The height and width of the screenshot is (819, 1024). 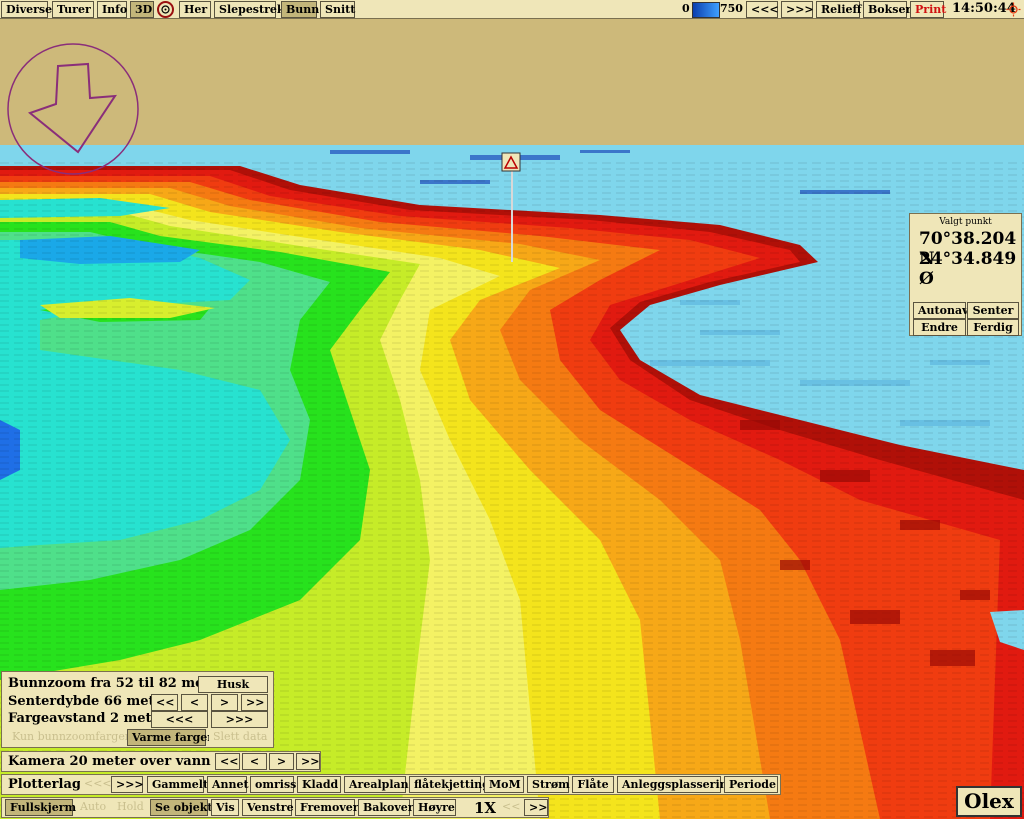 I want to click on layer-anleggsplassering-button: Anleggsplassering, so click(x=676, y=784).